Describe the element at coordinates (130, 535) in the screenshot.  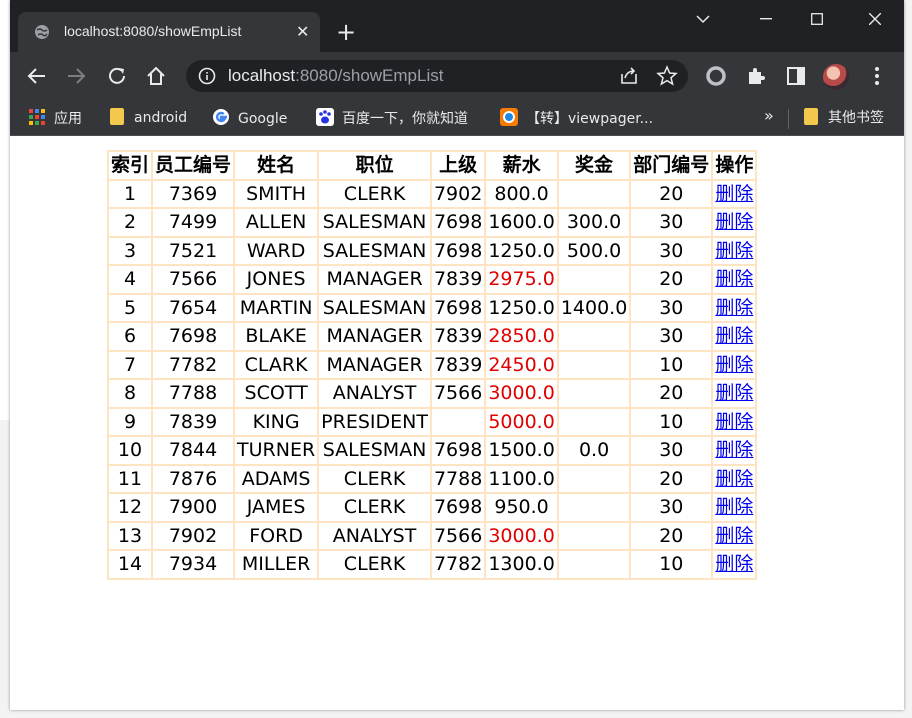
I see `cell-index: 13` at that location.